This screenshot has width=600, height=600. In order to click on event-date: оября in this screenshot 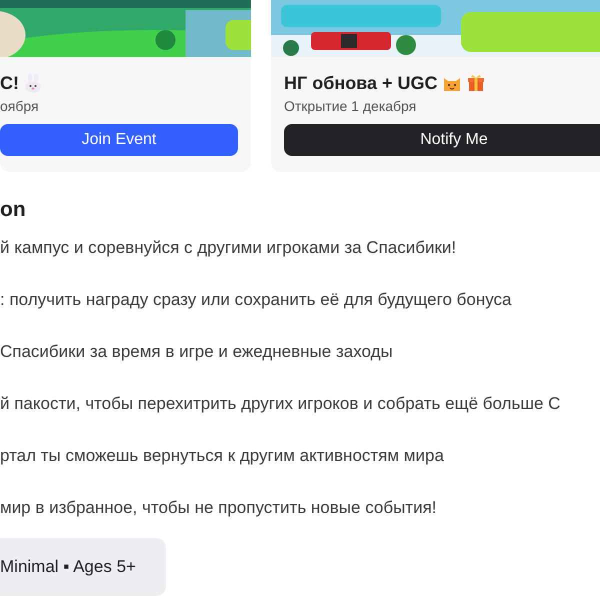, I will do `click(20, 106)`.